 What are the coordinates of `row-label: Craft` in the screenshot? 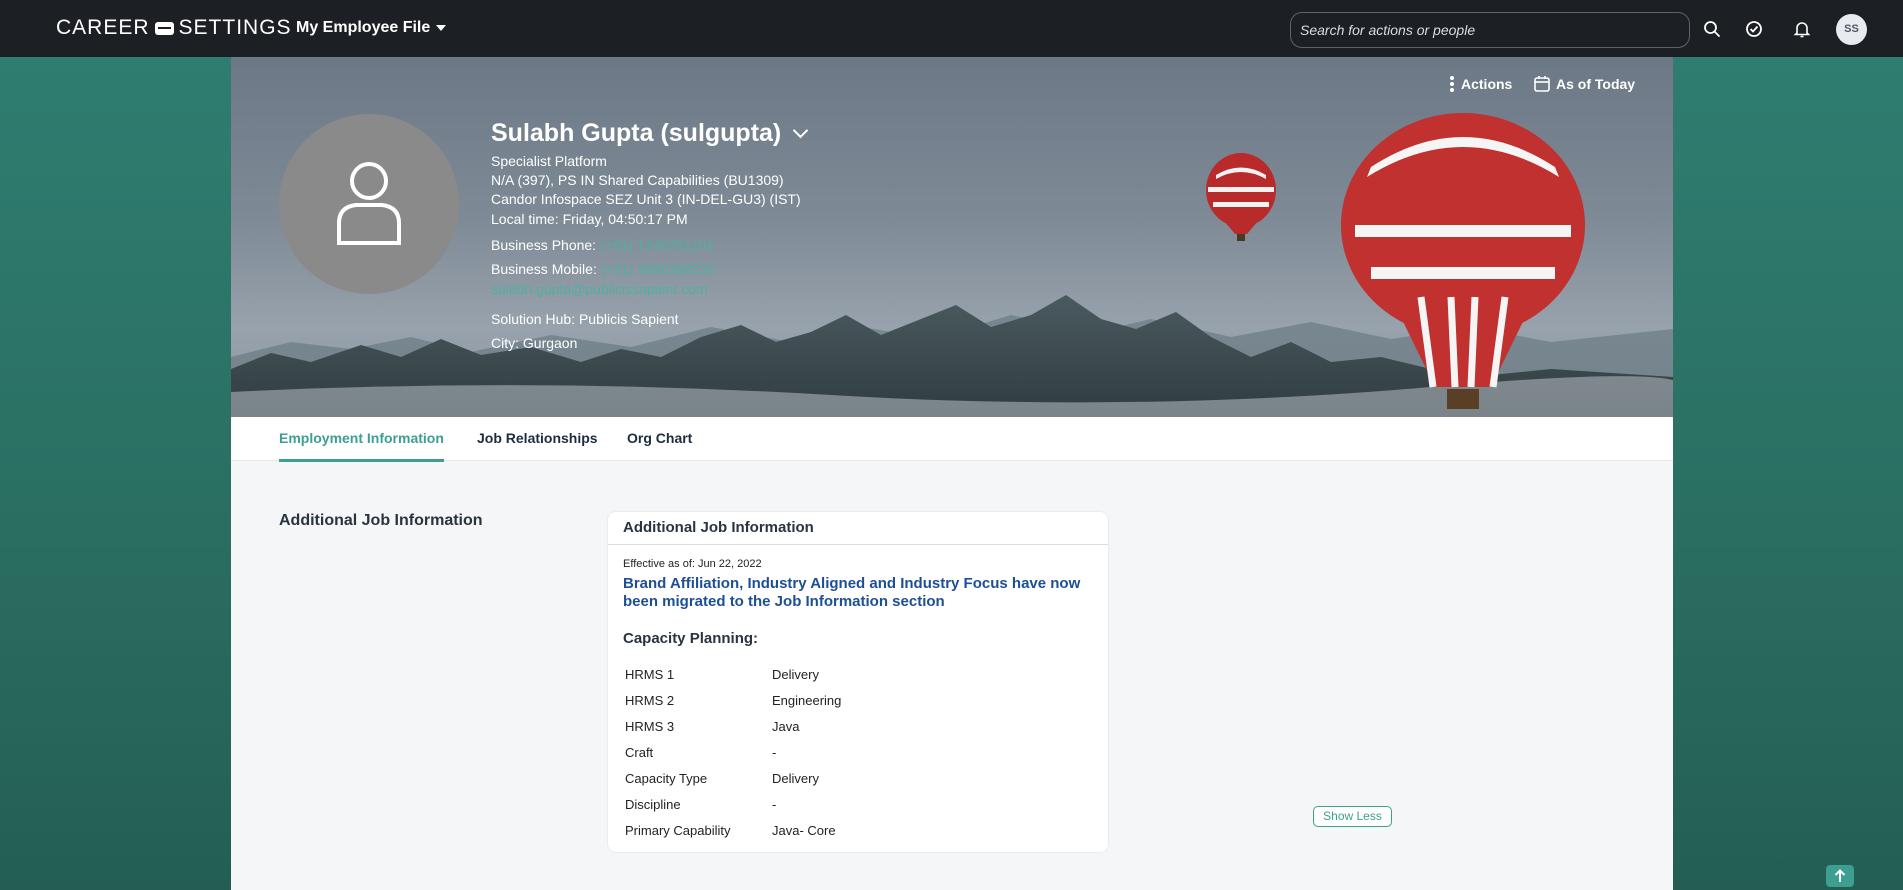 It's located at (639, 752).